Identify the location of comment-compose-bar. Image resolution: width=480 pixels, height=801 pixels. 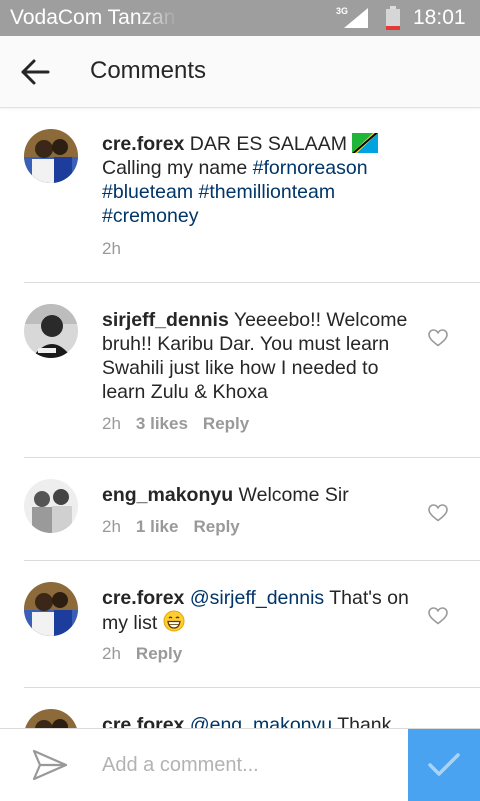
(240, 764).